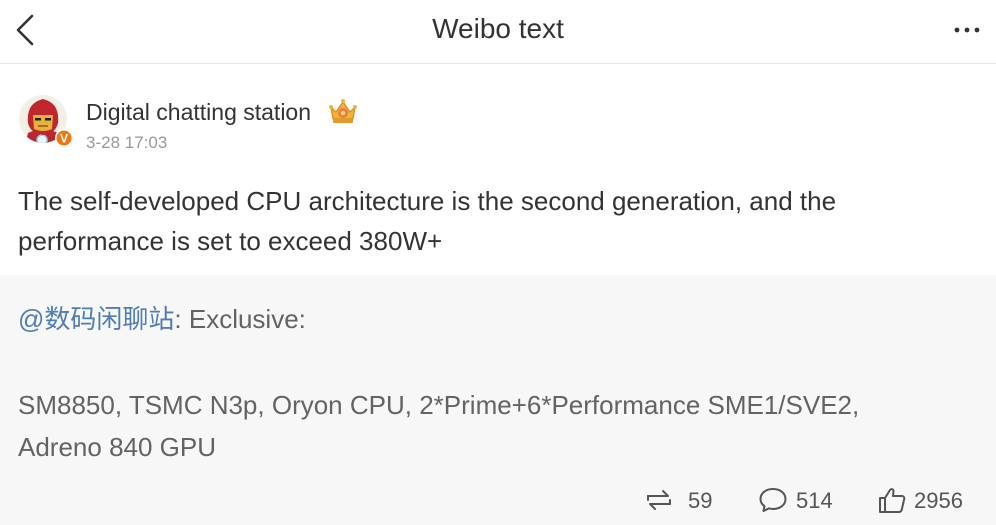 This screenshot has height=525, width=996. Describe the element at coordinates (498, 500) in the screenshot. I see `action-bar: 59 514 2956` at that location.